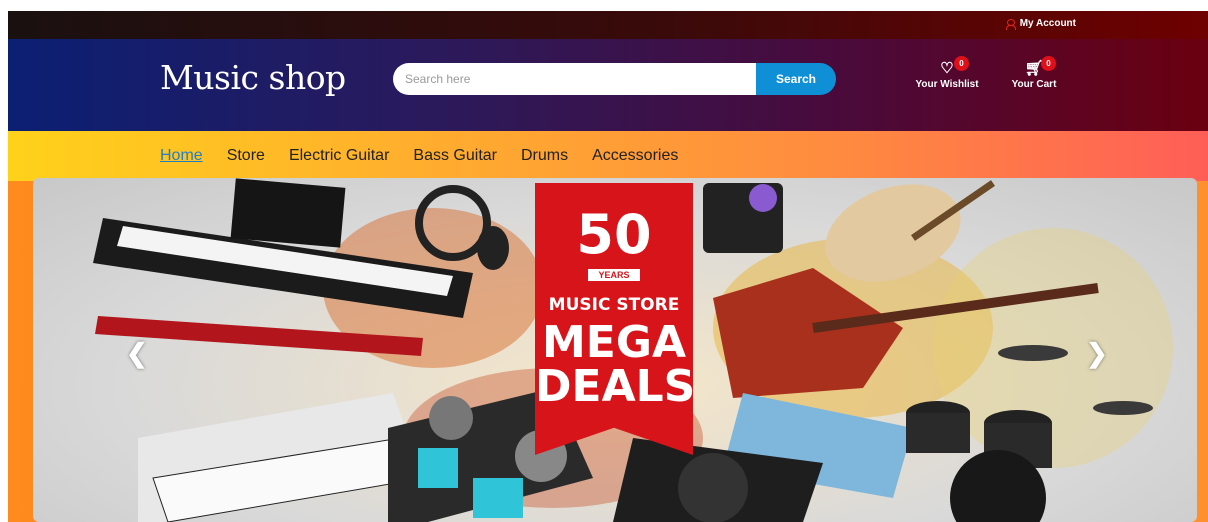 Image resolution: width=1208 pixels, height=522 pixels. What do you see at coordinates (181, 156) in the screenshot?
I see `nav-item-home: Home` at bounding box center [181, 156].